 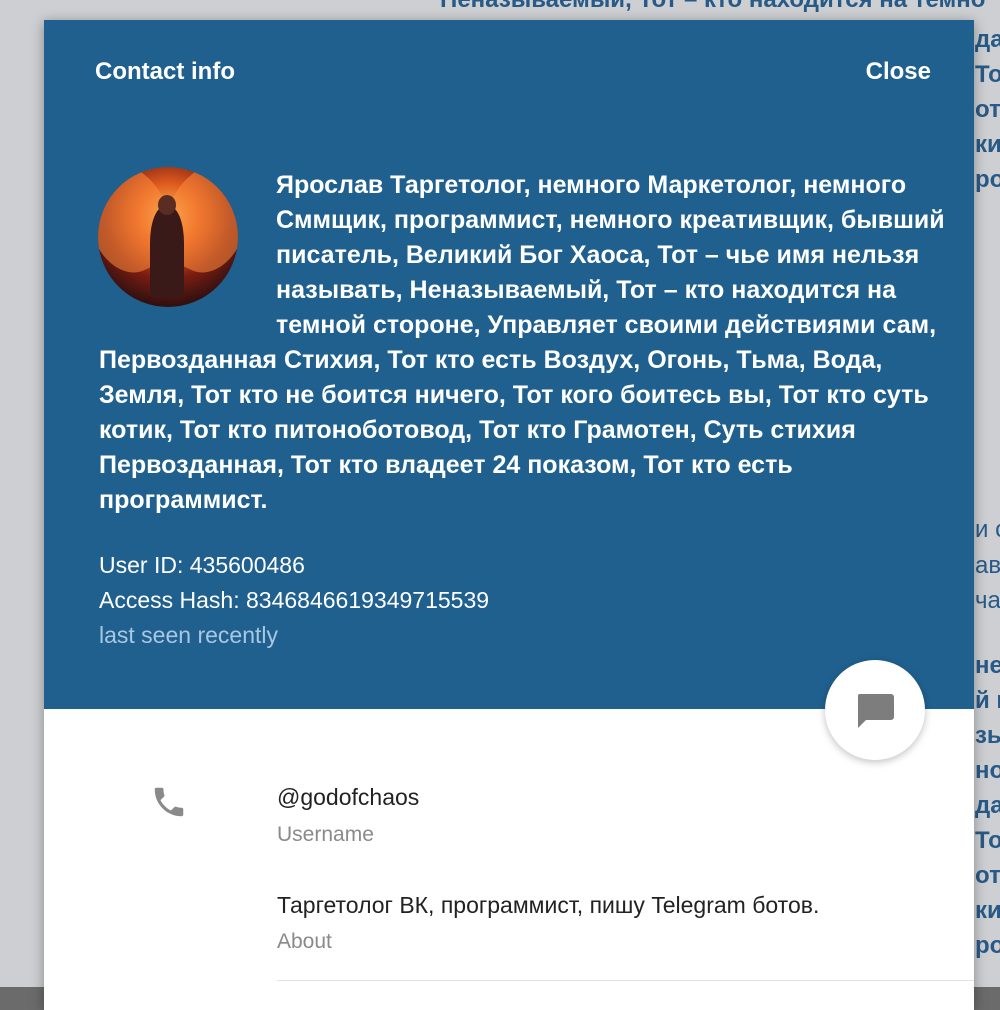 What do you see at coordinates (348, 797) in the screenshot?
I see `username-value: @godofchaos` at bounding box center [348, 797].